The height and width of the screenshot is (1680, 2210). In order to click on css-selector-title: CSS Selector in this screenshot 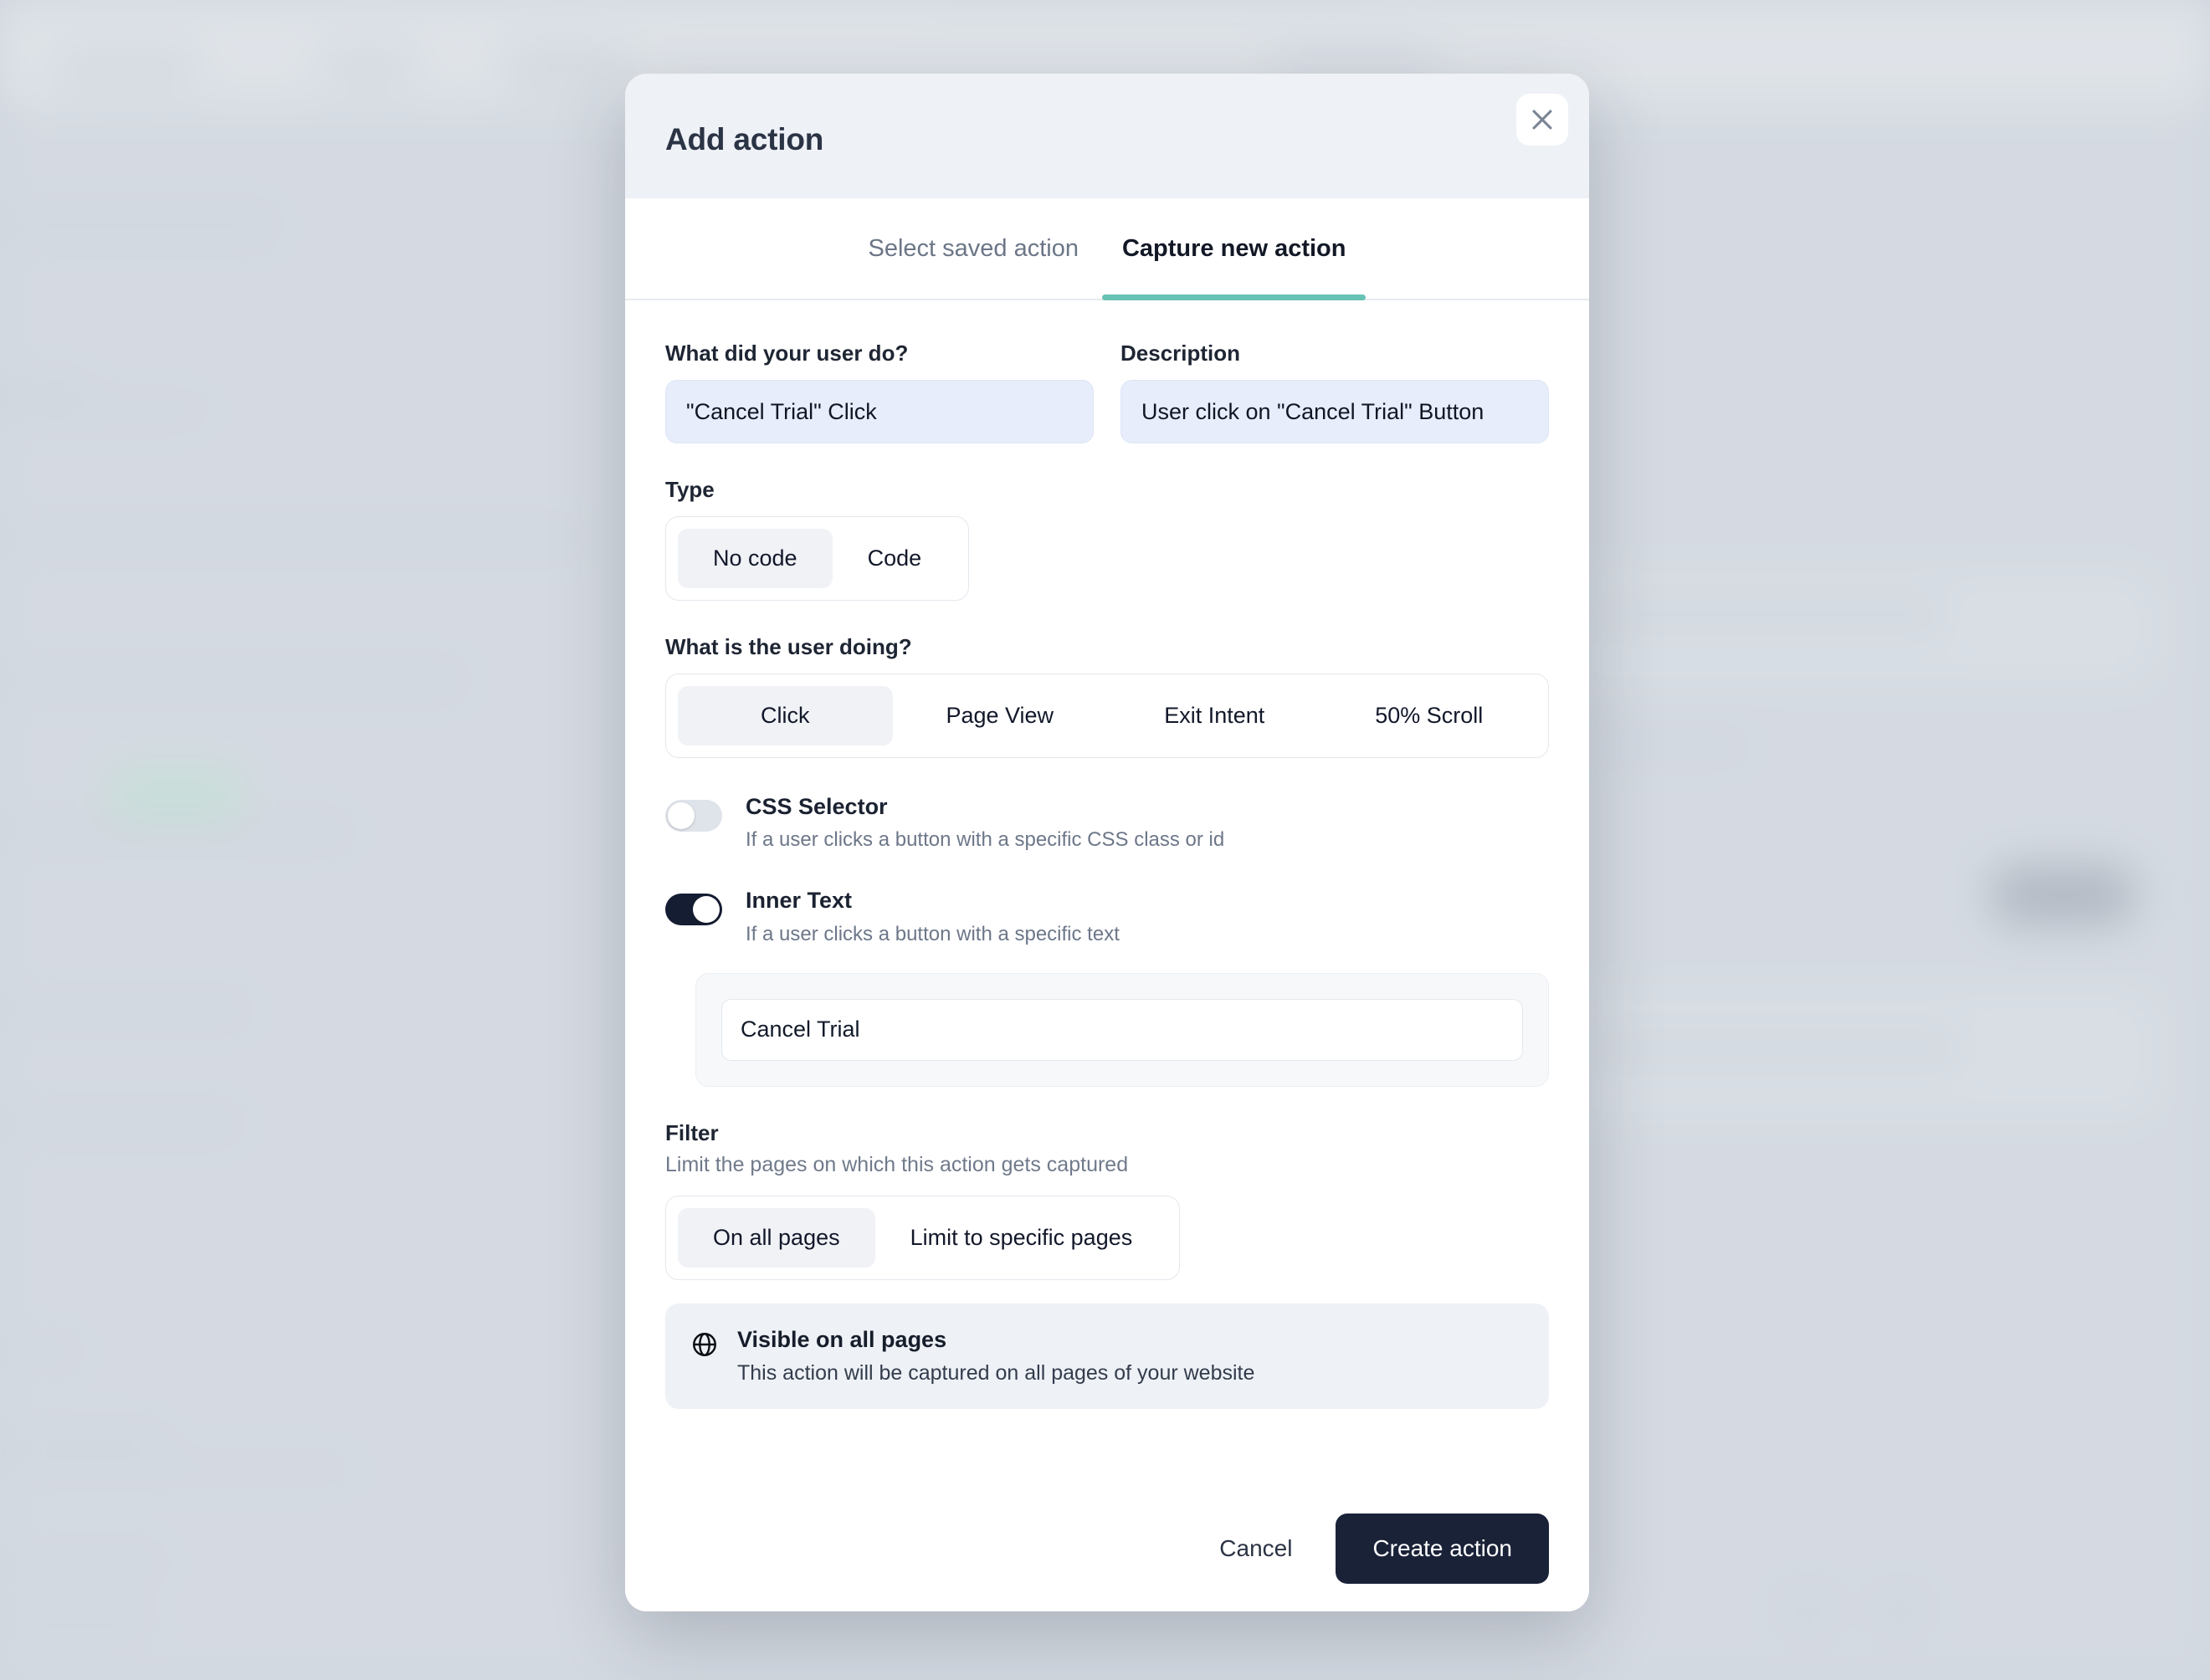, I will do `click(817, 806)`.